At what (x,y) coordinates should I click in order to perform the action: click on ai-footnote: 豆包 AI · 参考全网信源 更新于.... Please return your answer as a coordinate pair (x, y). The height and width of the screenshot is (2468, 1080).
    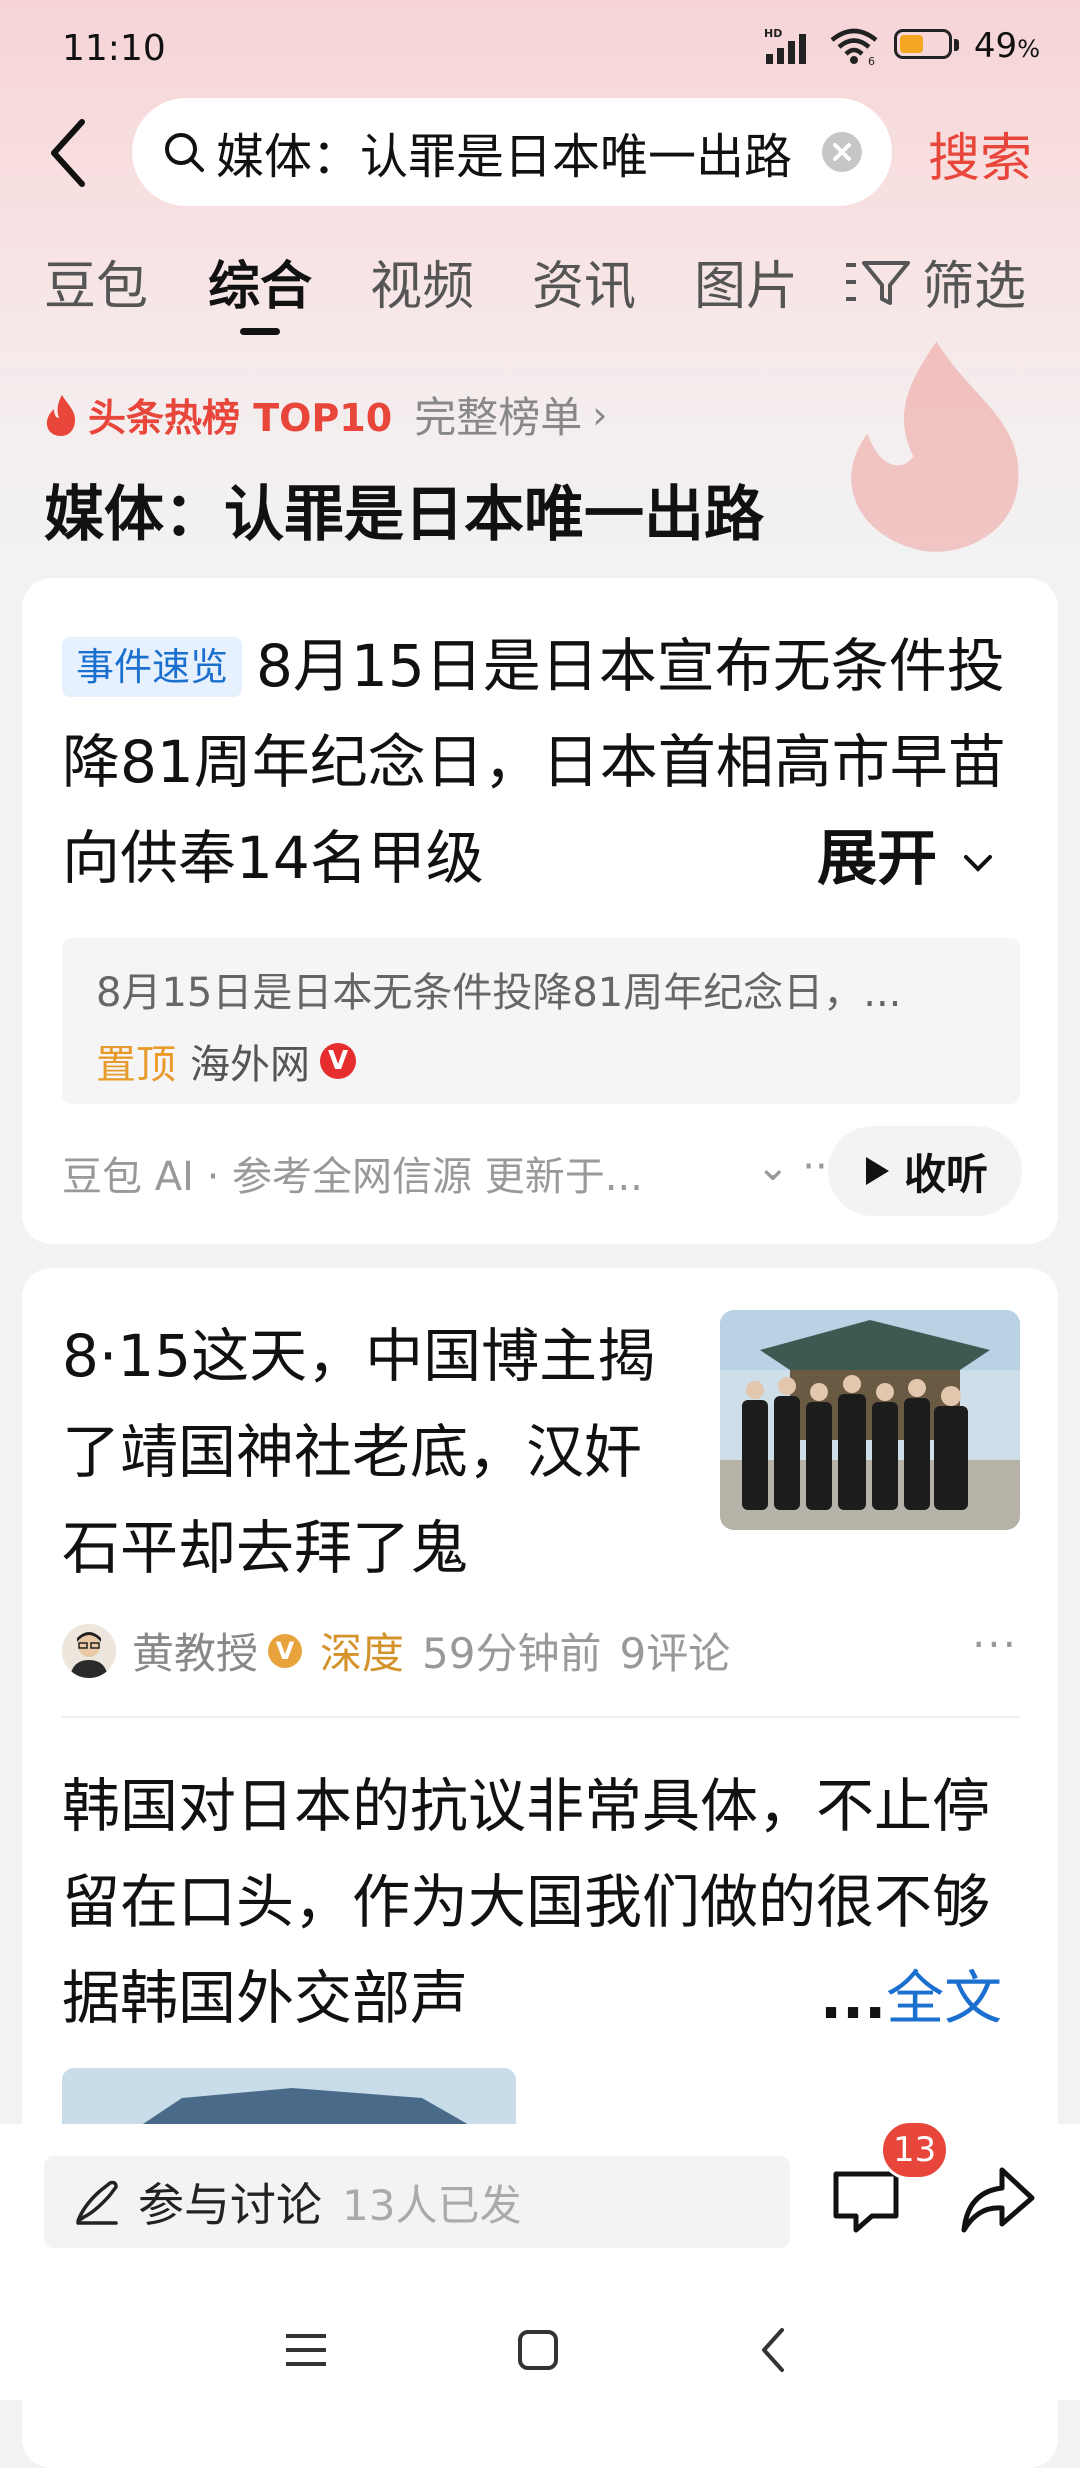
    Looking at the image, I should click on (352, 1177).